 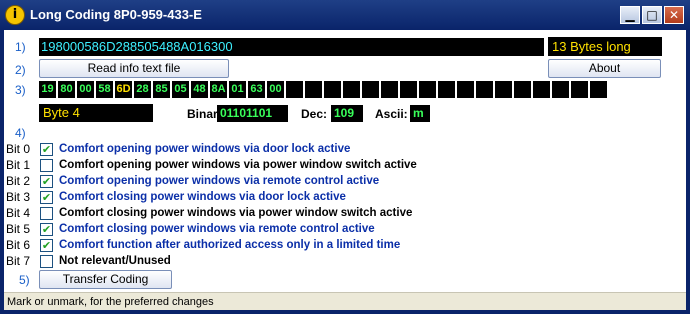 What do you see at coordinates (218, 89) in the screenshot?
I see `byte-cell: 8A` at bounding box center [218, 89].